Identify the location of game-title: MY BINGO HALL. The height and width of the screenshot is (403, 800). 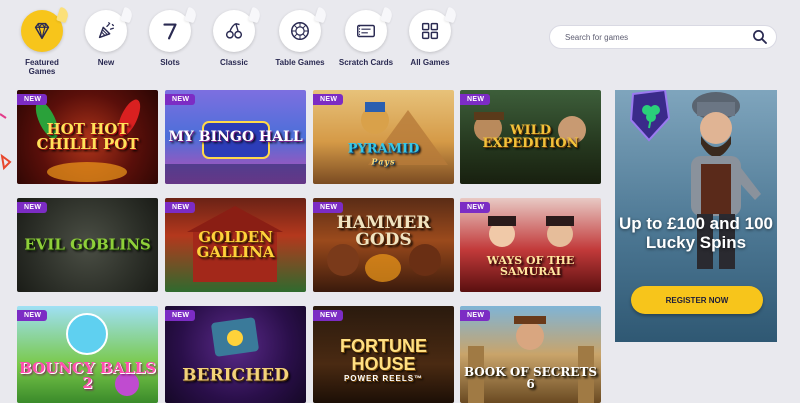
(235, 137).